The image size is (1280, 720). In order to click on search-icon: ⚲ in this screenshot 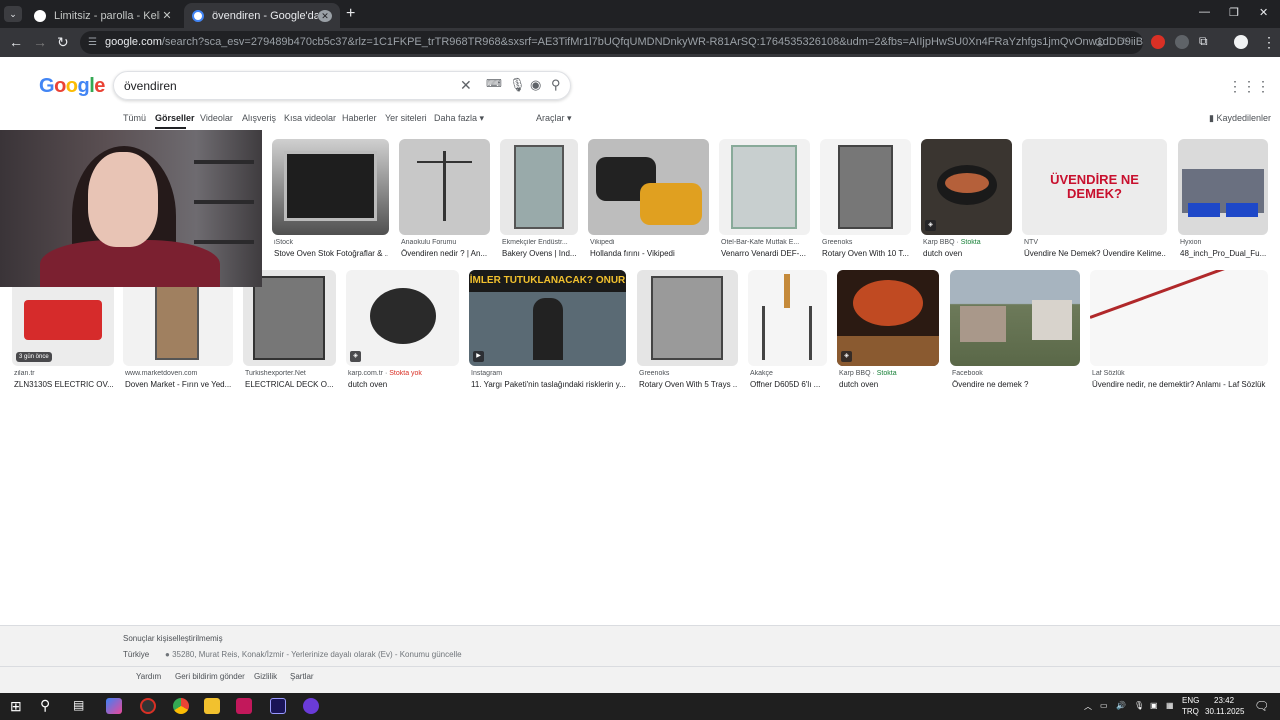, I will do `click(556, 85)`.